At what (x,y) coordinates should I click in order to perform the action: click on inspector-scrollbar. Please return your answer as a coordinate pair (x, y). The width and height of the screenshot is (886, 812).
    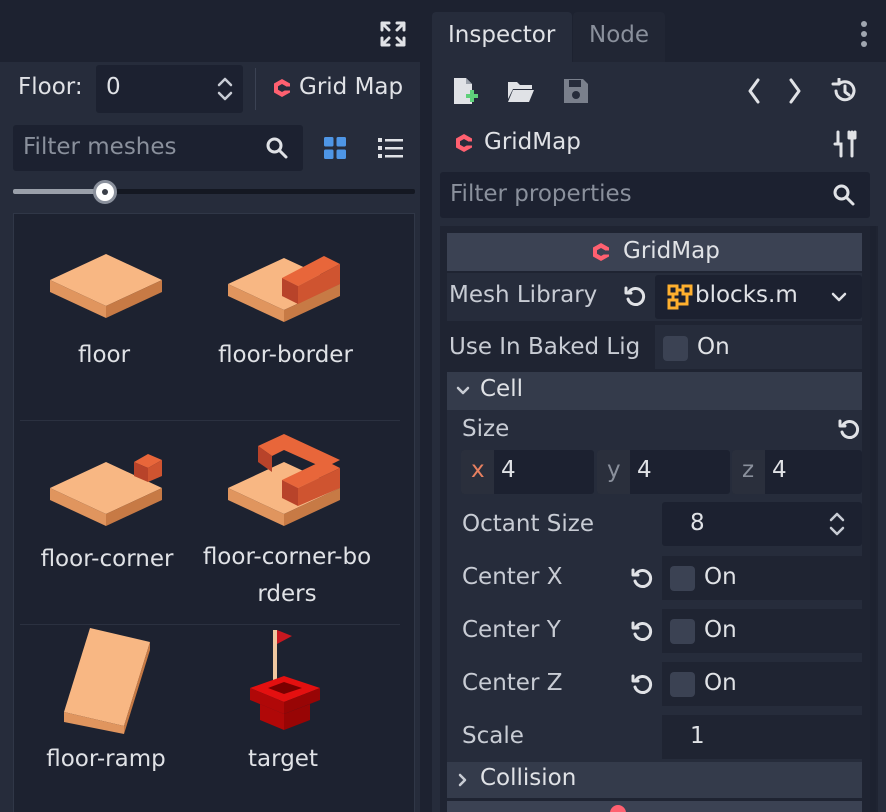
    Looking at the image, I should click on (873, 519).